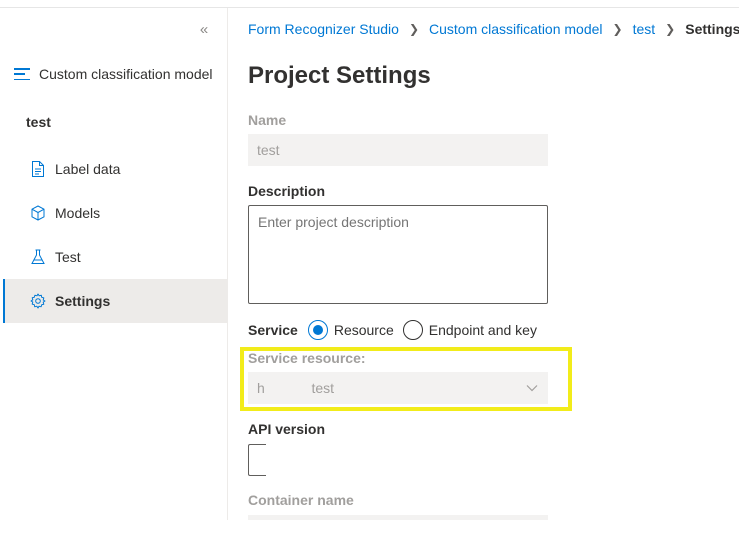  Describe the element at coordinates (273, 330) in the screenshot. I see `service-label: Service` at that location.